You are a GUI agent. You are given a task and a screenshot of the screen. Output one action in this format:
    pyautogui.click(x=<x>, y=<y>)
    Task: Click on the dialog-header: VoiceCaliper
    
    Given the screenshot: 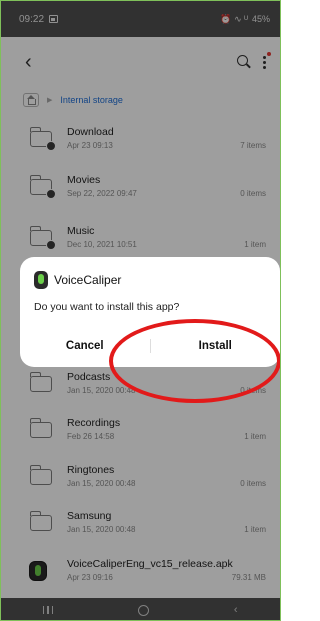 What is the action you would take?
    pyautogui.click(x=77, y=280)
    